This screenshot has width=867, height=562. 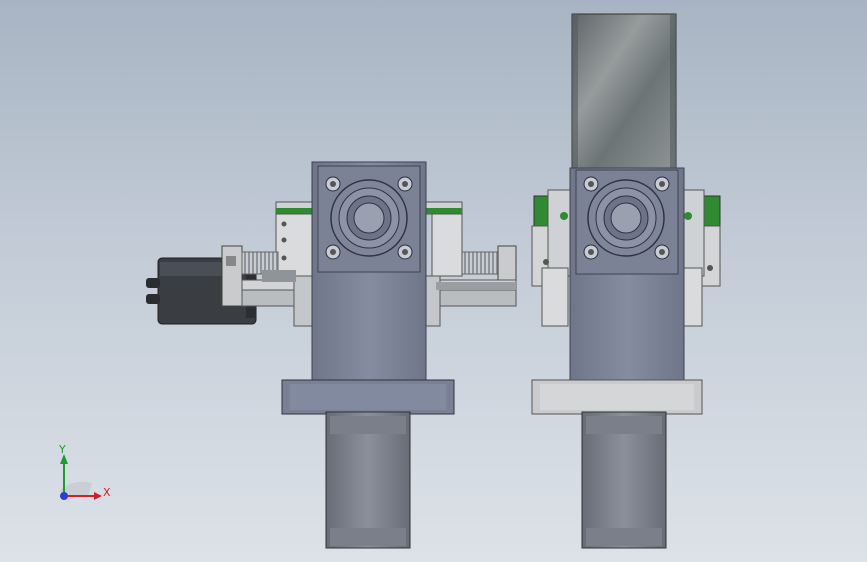 What do you see at coordinates (624, 480) in the screenshot?
I see `stepper-motor-right` at bounding box center [624, 480].